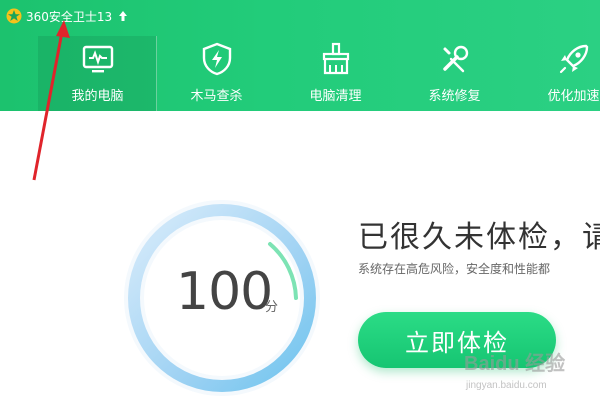 The height and width of the screenshot is (400, 600). Describe the element at coordinates (573, 59) in the screenshot. I see `rocket-icon` at that location.